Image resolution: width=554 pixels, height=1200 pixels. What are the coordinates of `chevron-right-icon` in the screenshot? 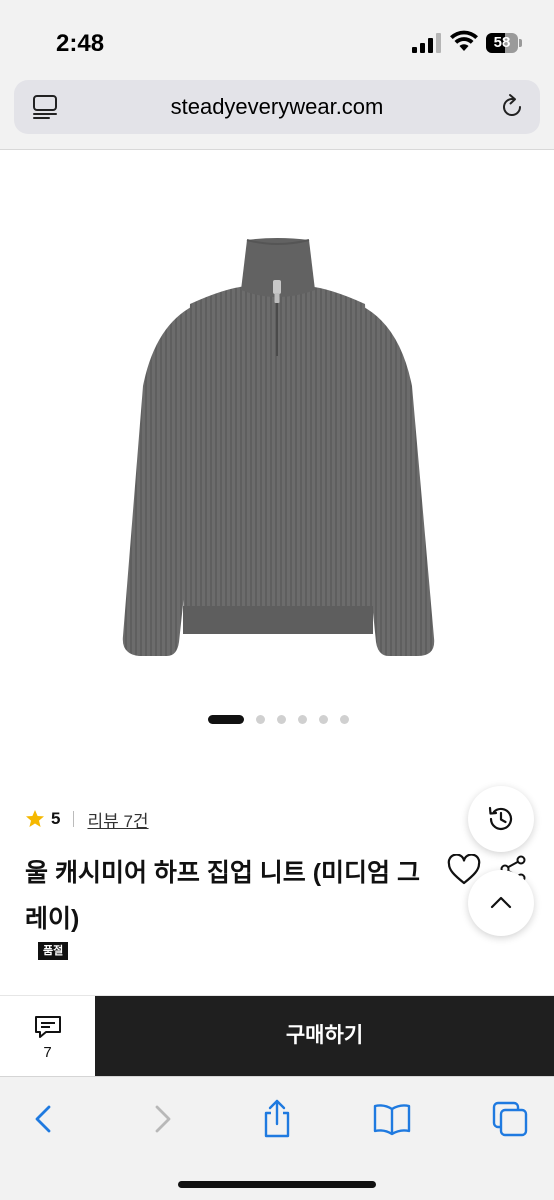 It's located at (162, 1119).